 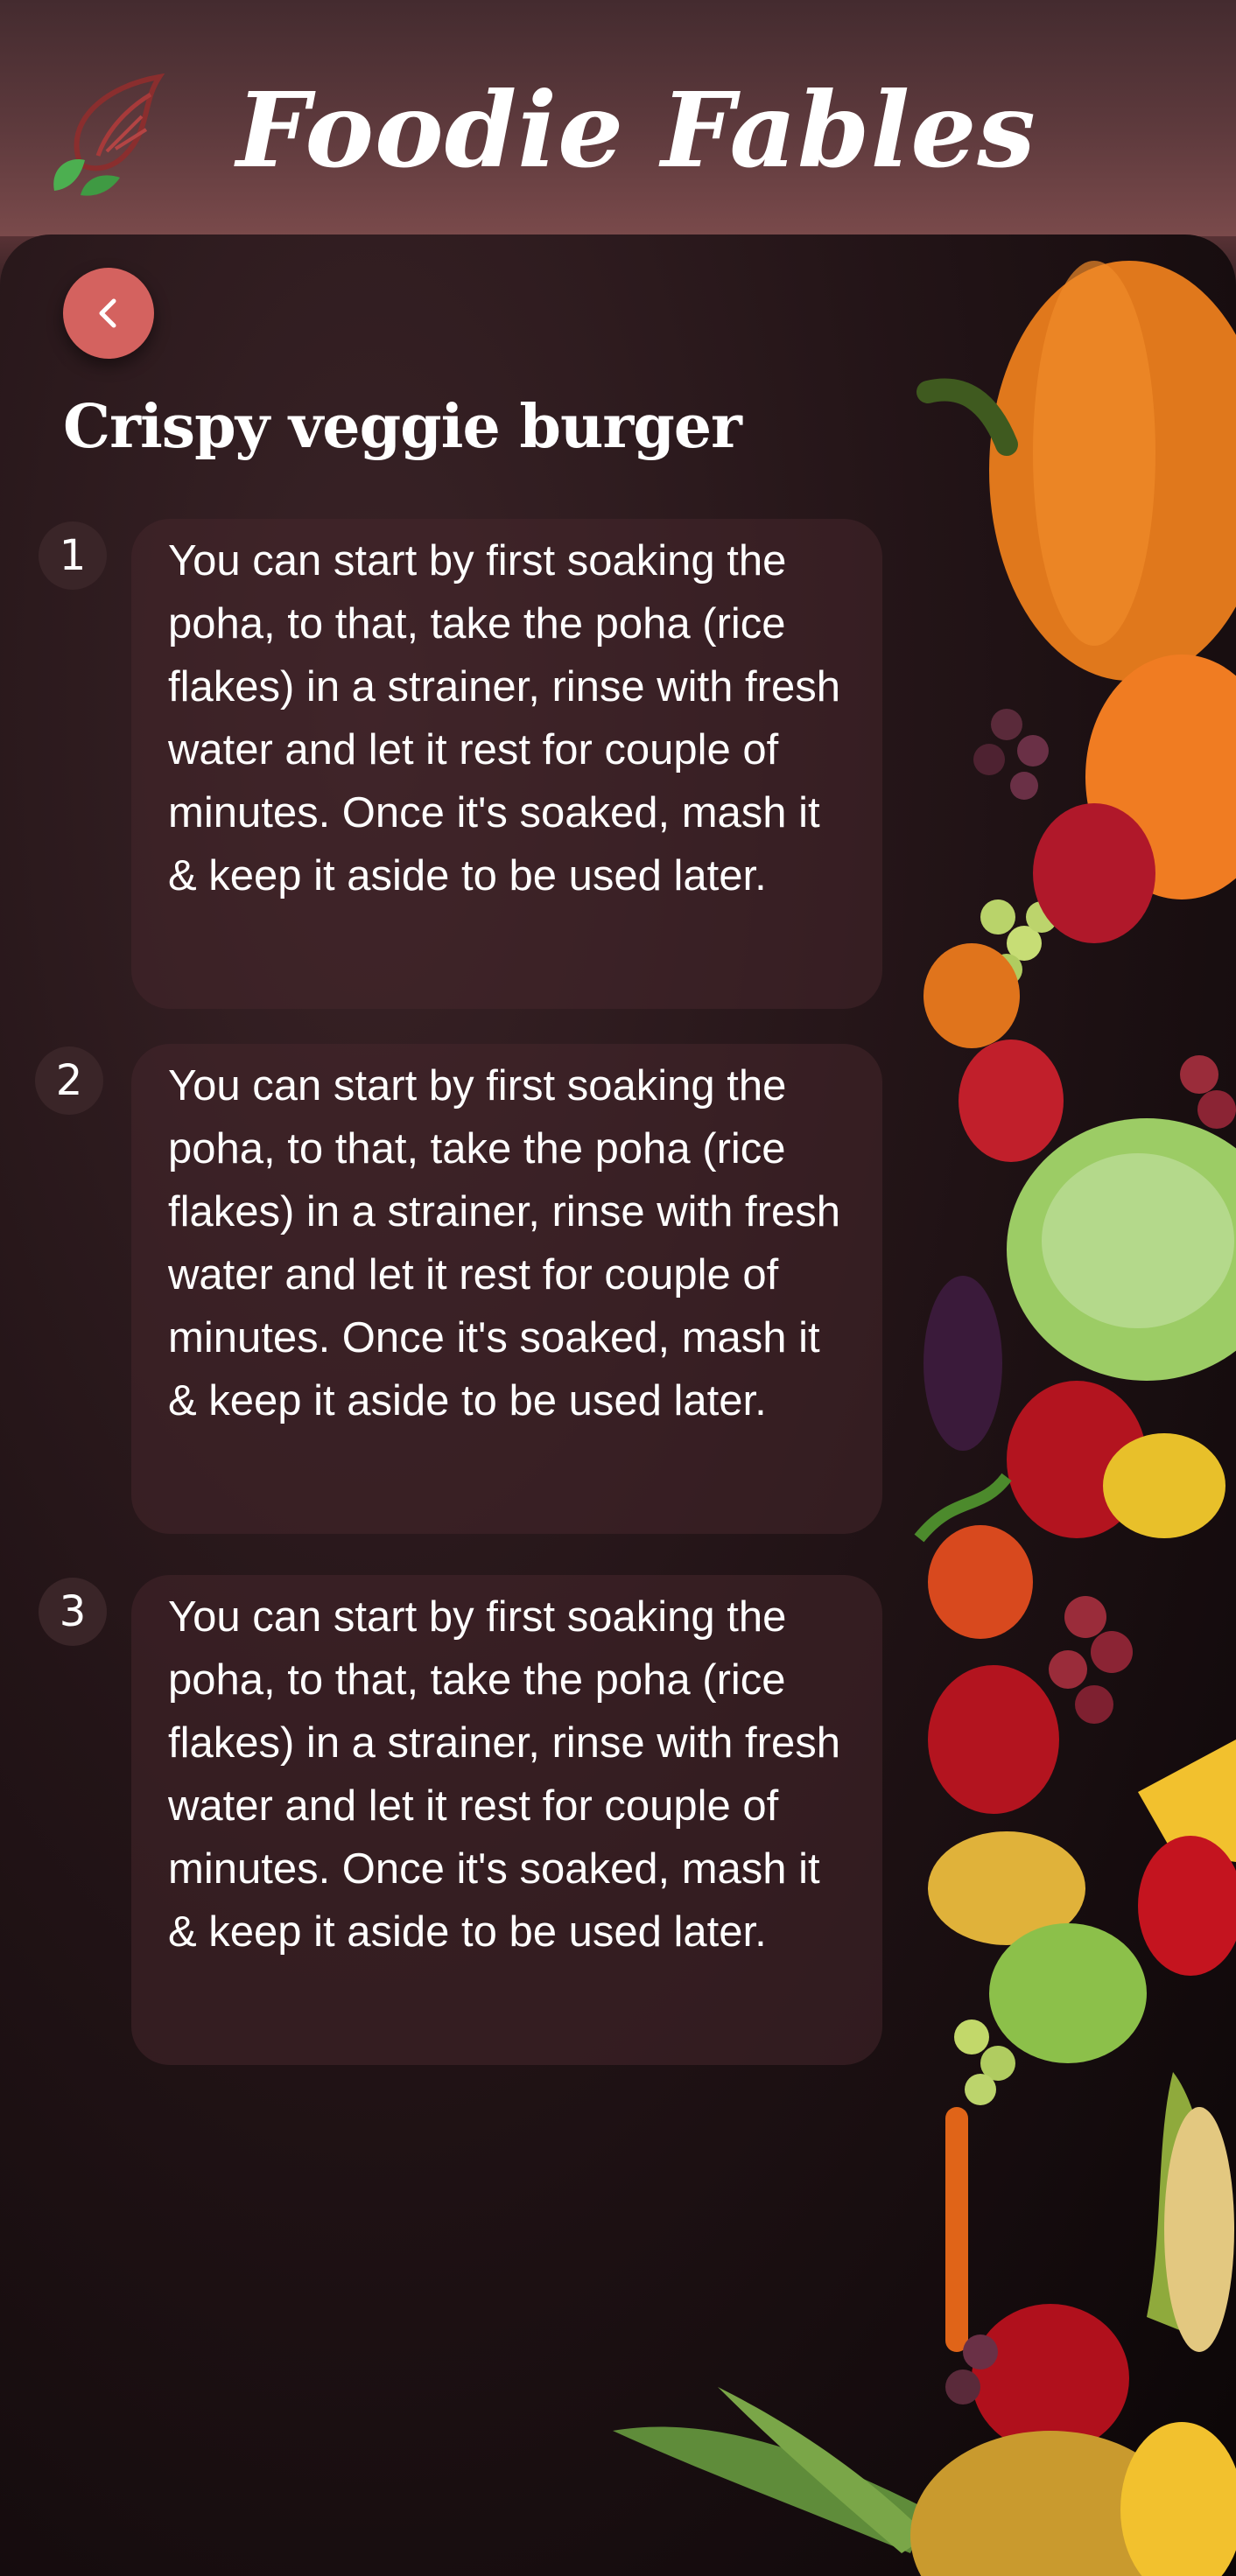 What do you see at coordinates (73, 1612) in the screenshot?
I see `step-number: 3` at bounding box center [73, 1612].